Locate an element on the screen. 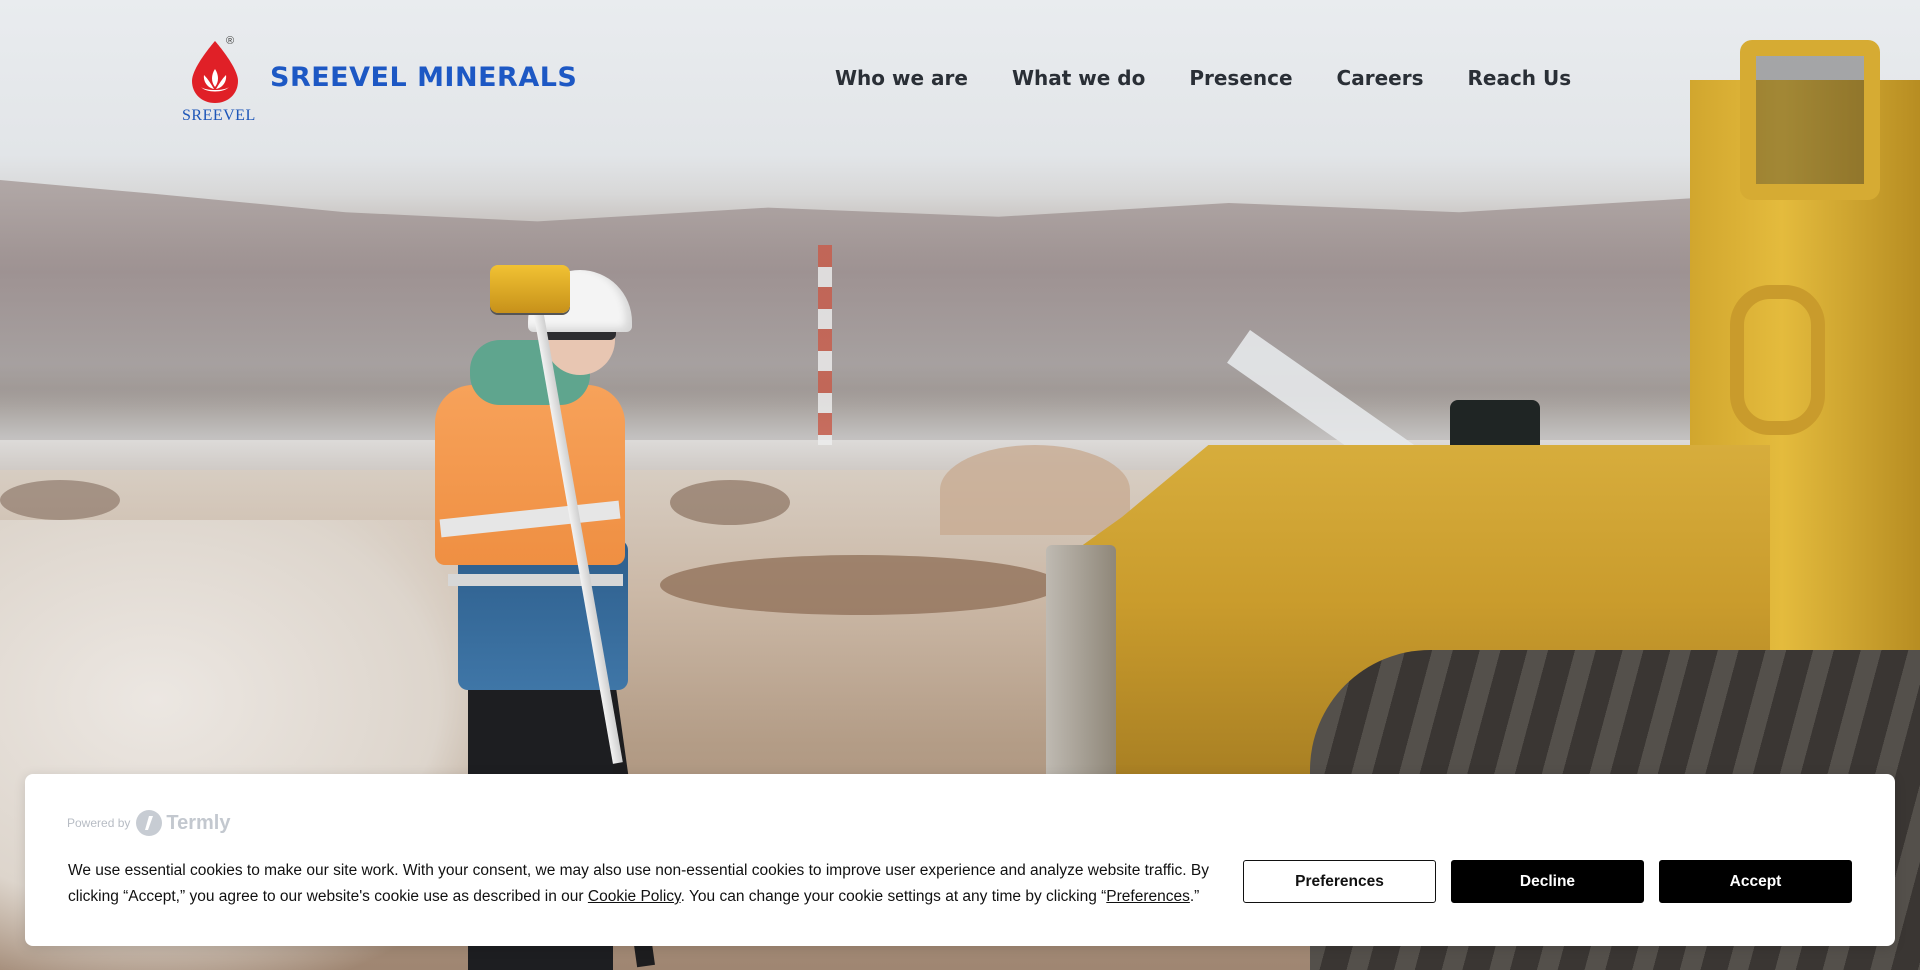  nav-what-we-do: What we do is located at coordinates (1078, 78).